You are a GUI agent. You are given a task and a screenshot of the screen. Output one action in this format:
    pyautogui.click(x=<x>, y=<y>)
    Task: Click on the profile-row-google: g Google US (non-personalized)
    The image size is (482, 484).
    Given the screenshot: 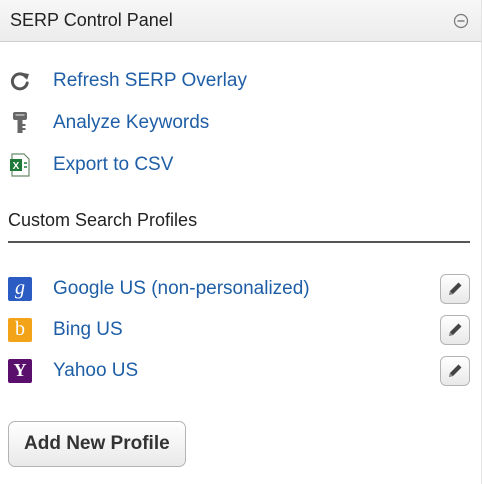 What is the action you would take?
    pyautogui.click(x=239, y=288)
    